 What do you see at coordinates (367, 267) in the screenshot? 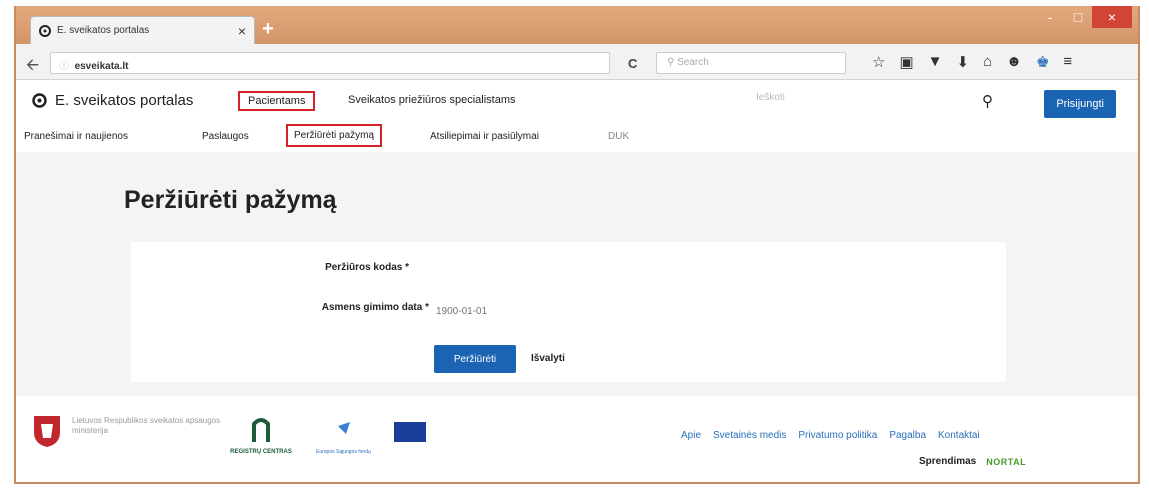
I see `code-field-label: Peržiūros kodas *` at bounding box center [367, 267].